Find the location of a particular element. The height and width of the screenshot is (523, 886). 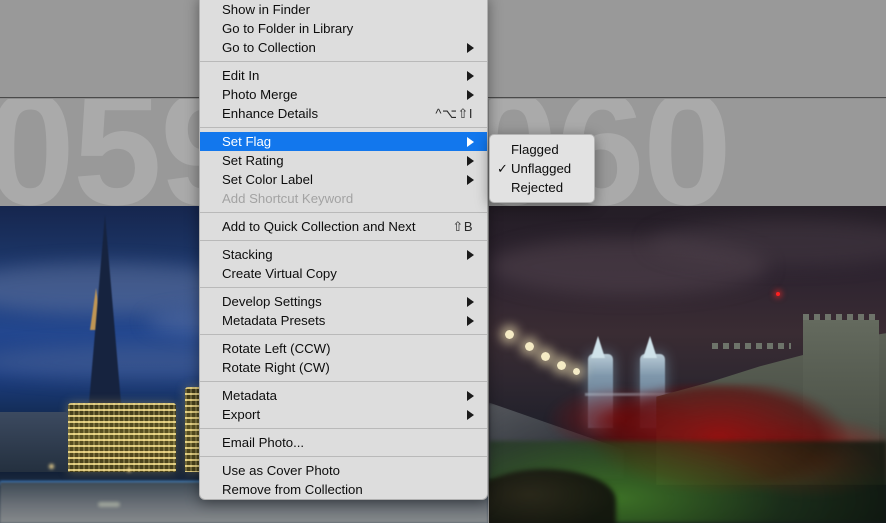

menu-item-metadata-presets: Metadata Presets is located at coordinates (343, 320).